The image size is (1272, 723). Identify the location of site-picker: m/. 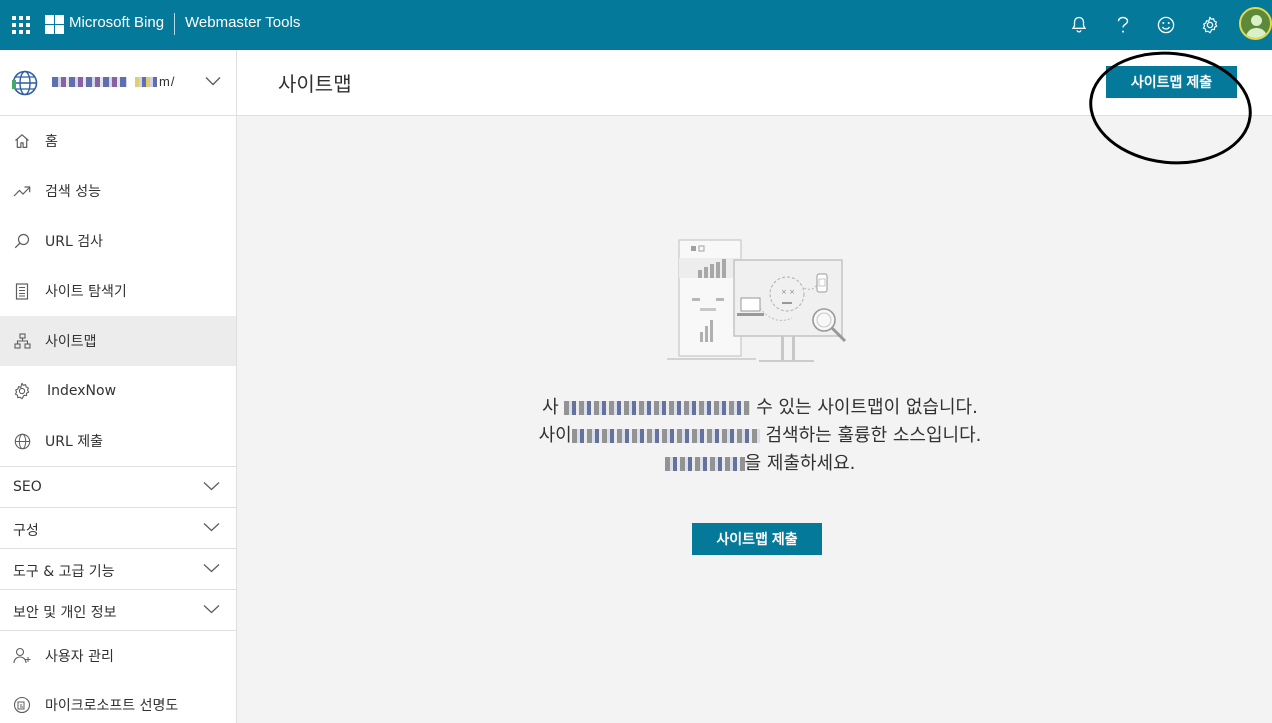
(118, 83).